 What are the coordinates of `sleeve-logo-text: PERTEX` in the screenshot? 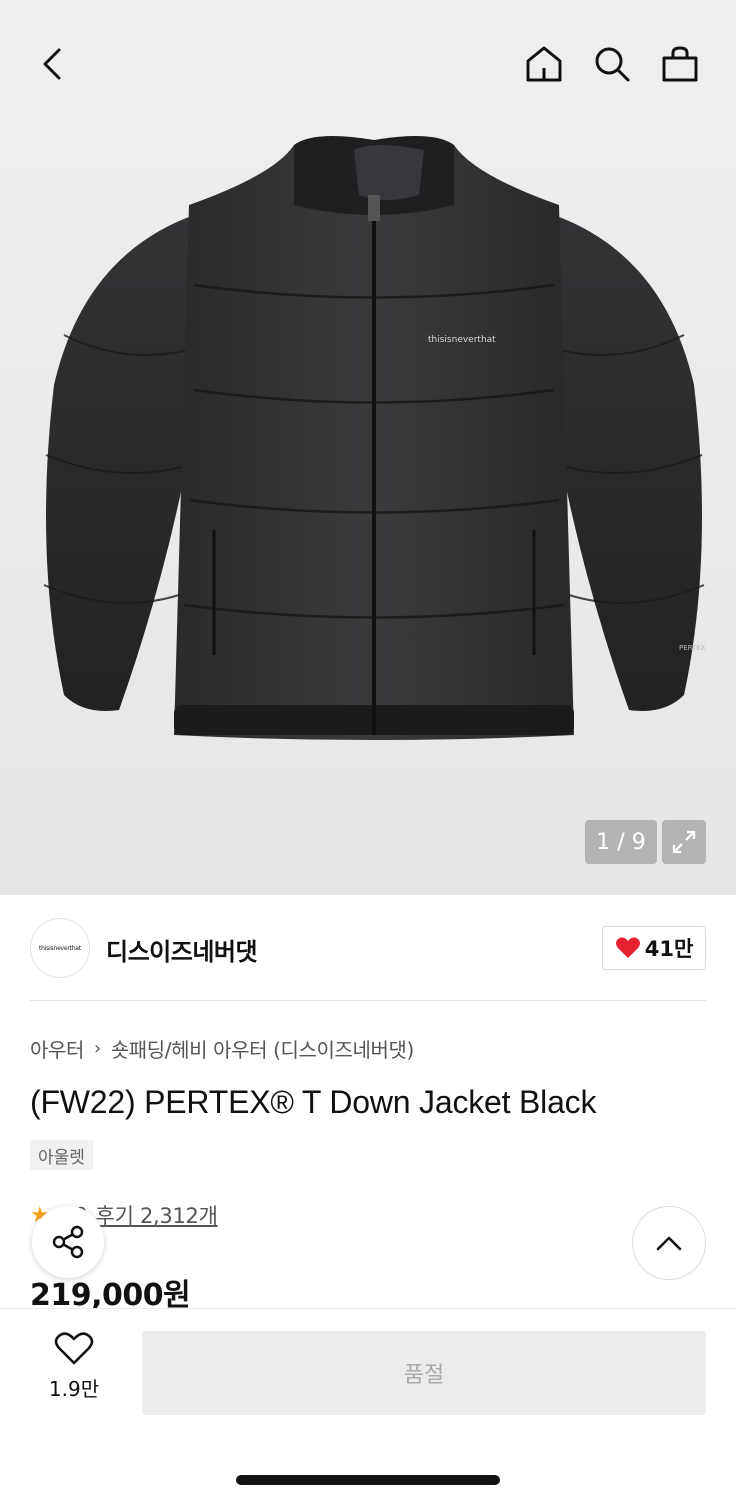 It's located at (692, 648).